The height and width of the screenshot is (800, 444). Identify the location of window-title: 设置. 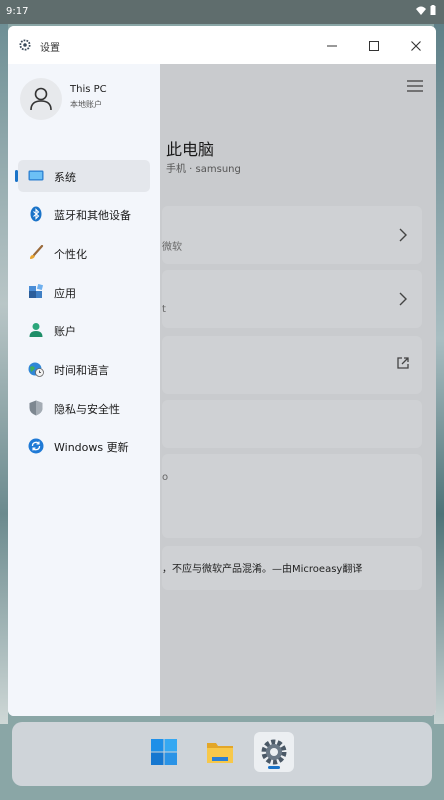
(50, 48).